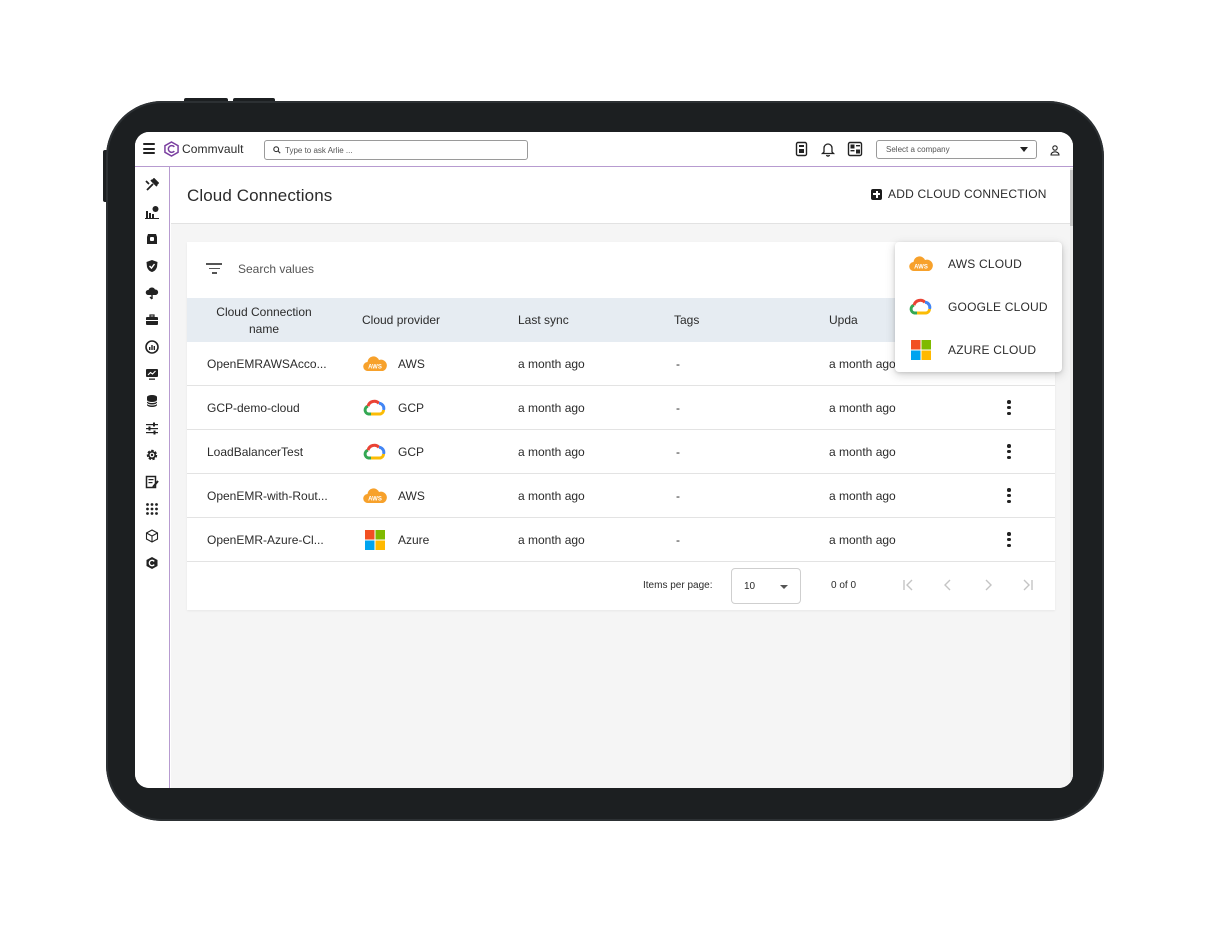 Image resolution: width=1208 pixels, height=929 pixels. I want to click on brand-logo: Commvault, so click(204, 149).